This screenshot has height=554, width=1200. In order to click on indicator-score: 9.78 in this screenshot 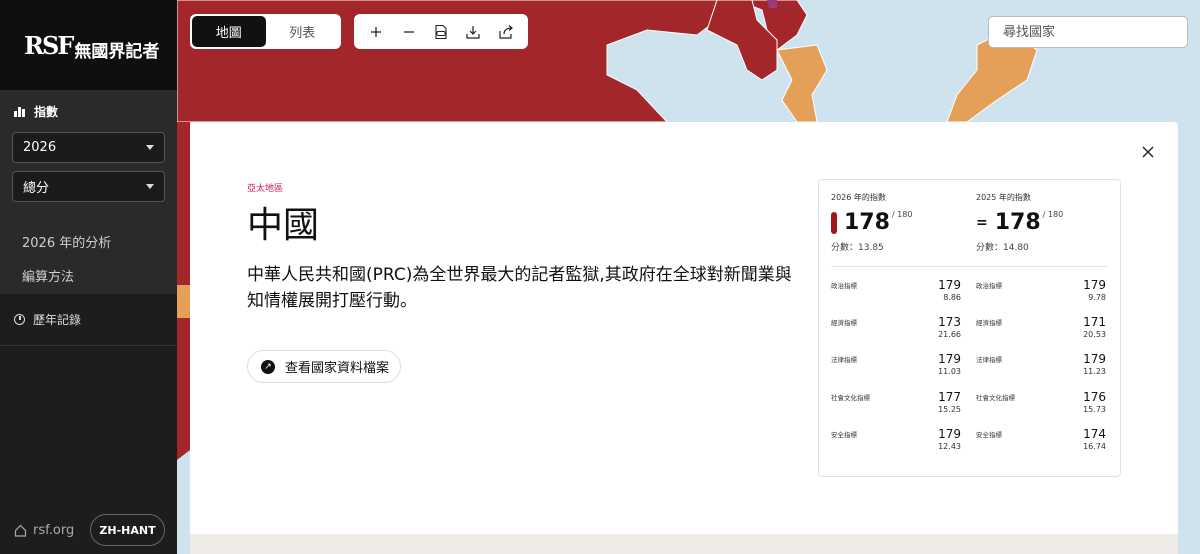, I will do `click(1097, 297)`.